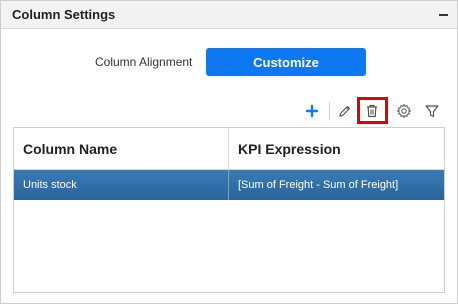 This screenshot has width=458, height=304. What do you see at coordinates (64, 14) in the screenshot?
I see `panel-title: Column Settings` at bounding box center [64, 14].